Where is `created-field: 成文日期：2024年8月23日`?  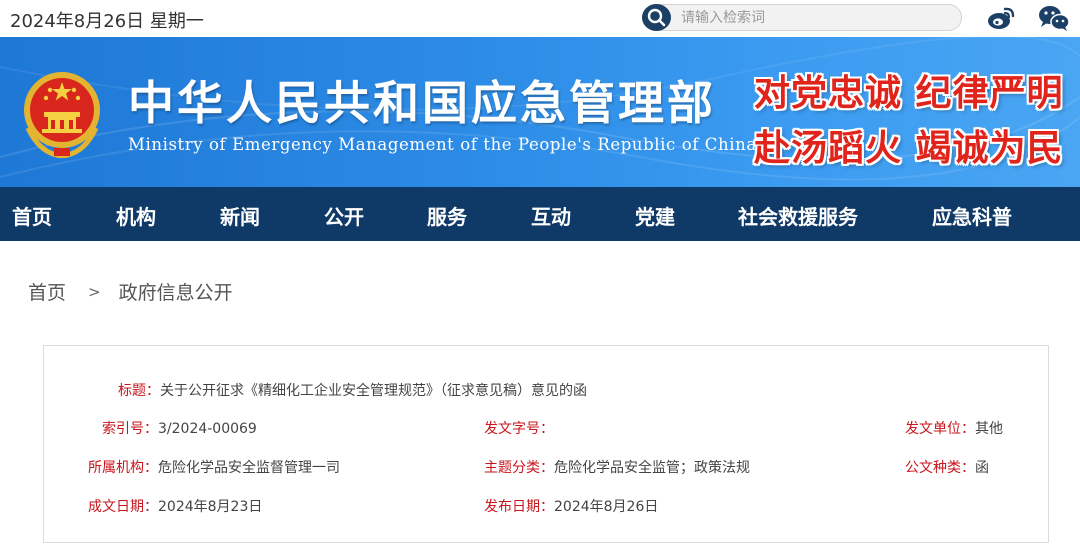 created-field: 成文日期：2024年8月23日 is located at coordinates (175, 506).